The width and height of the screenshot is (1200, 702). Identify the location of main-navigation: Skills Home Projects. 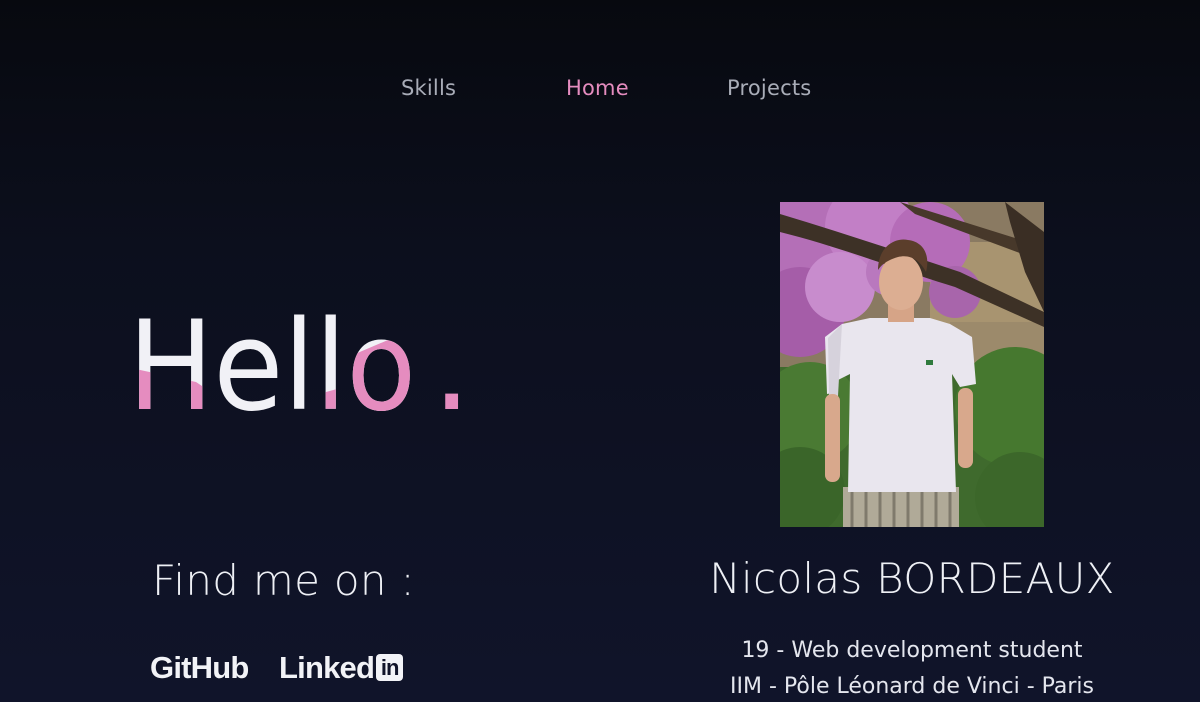
(600, 92).